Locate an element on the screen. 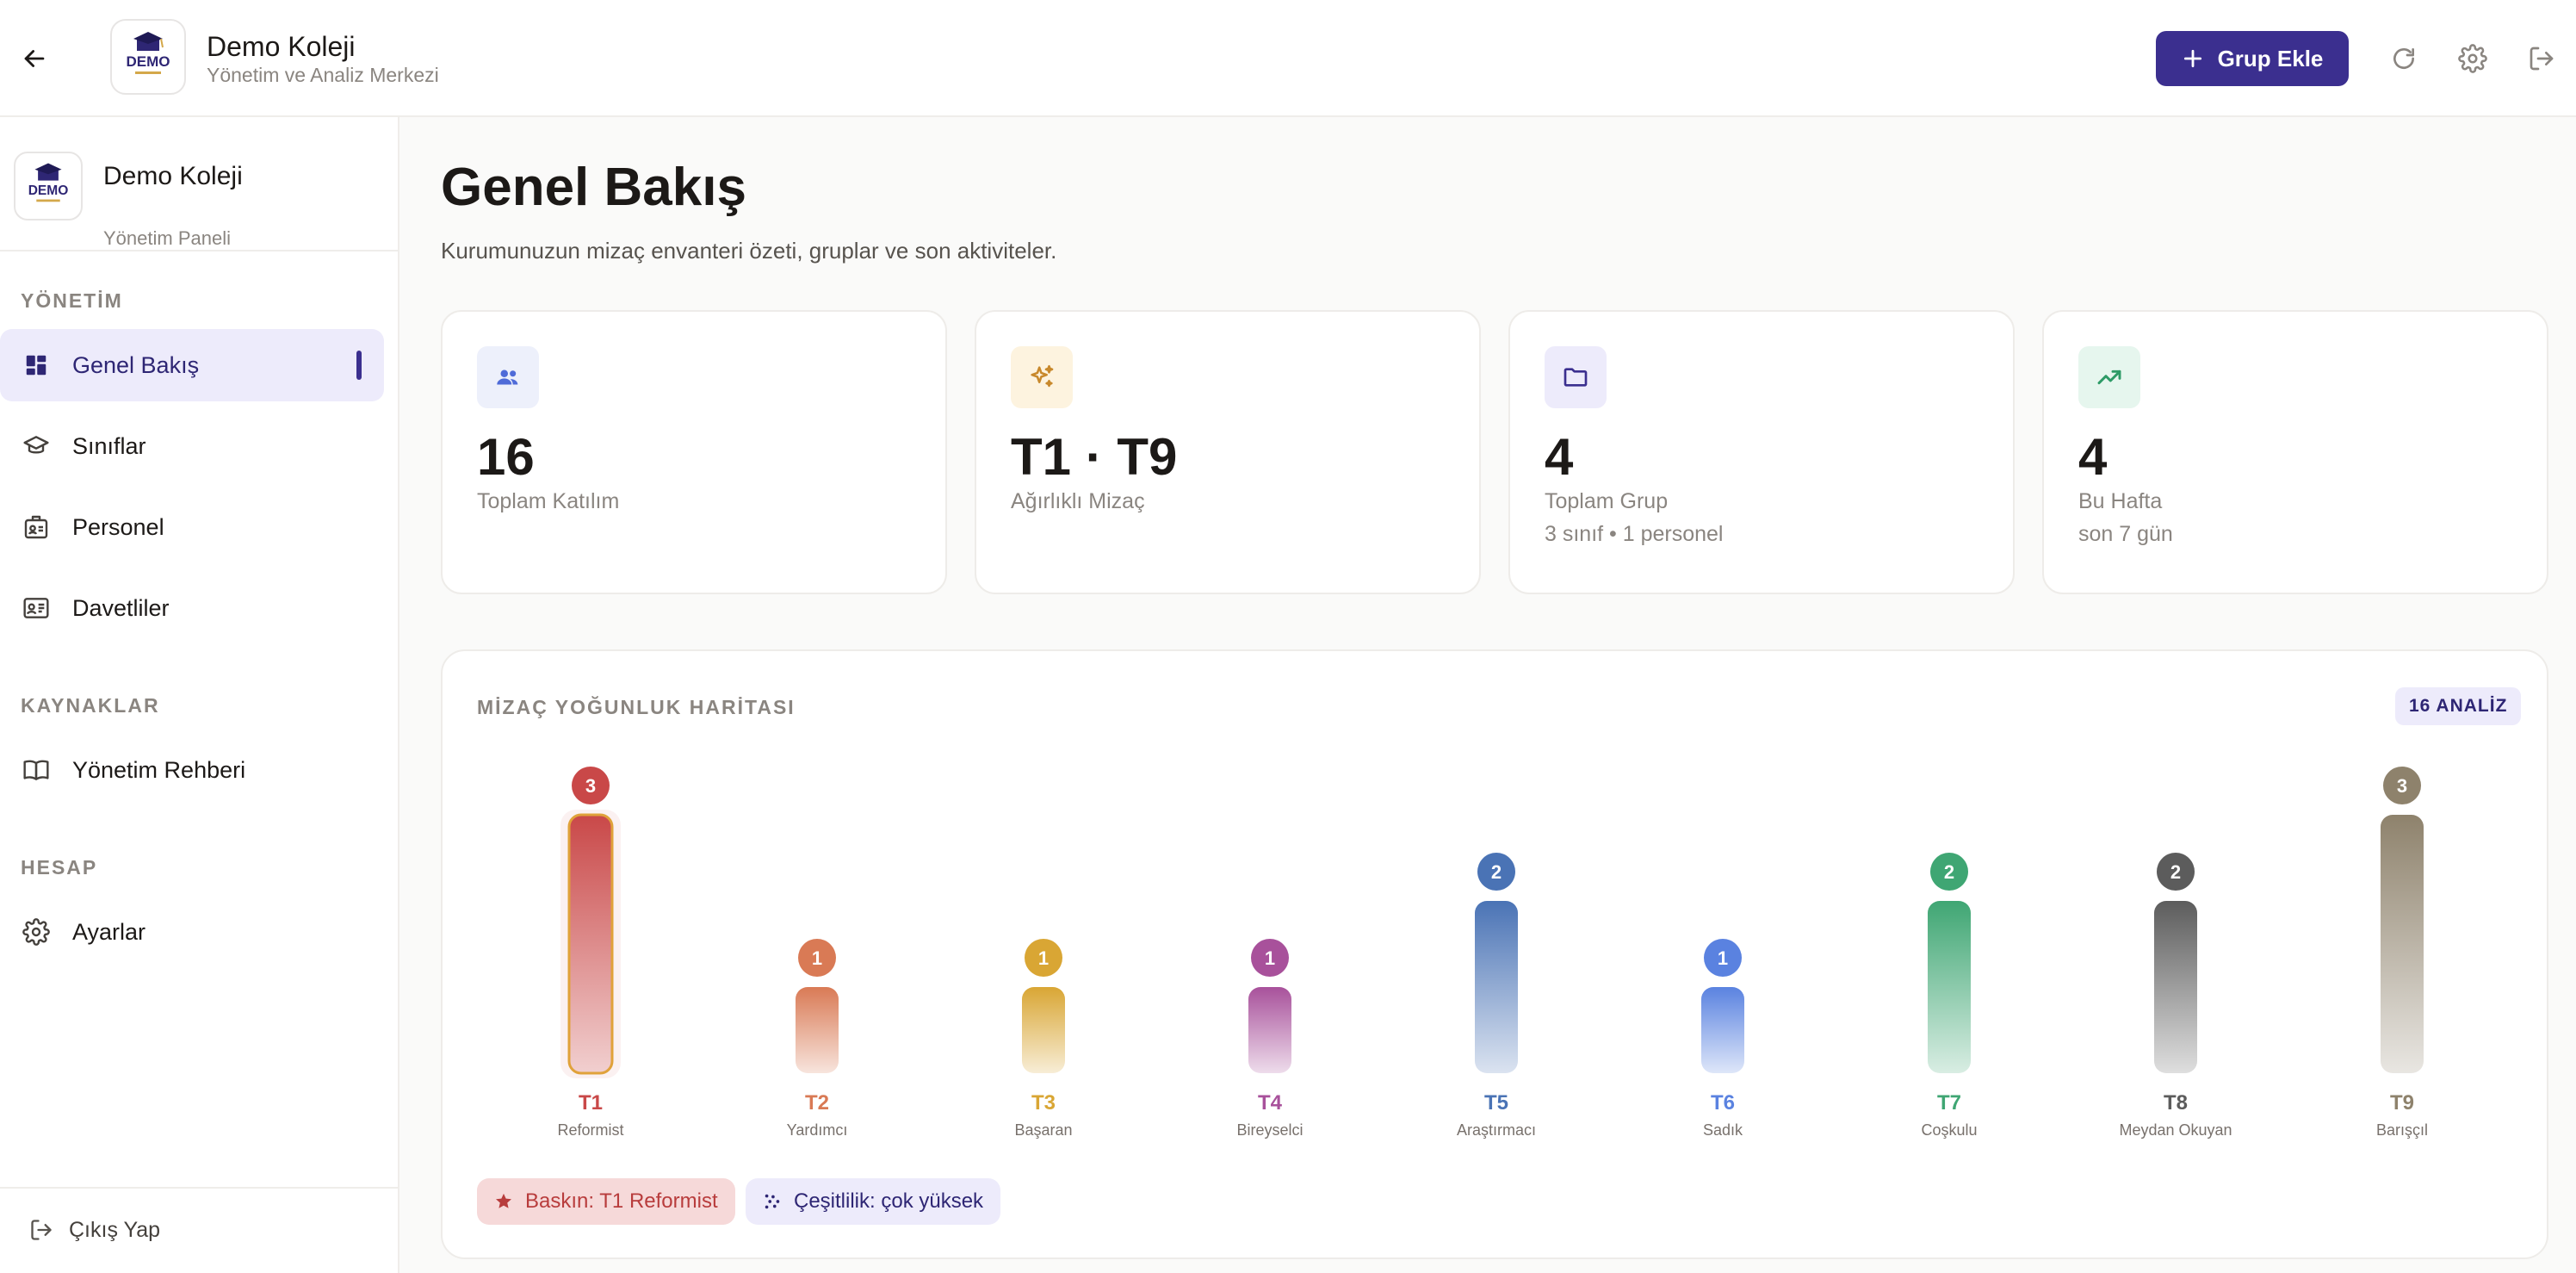 This screenshot has width=2576, height=1273. graduation-cap-icon is located at coordinates (36, 446).